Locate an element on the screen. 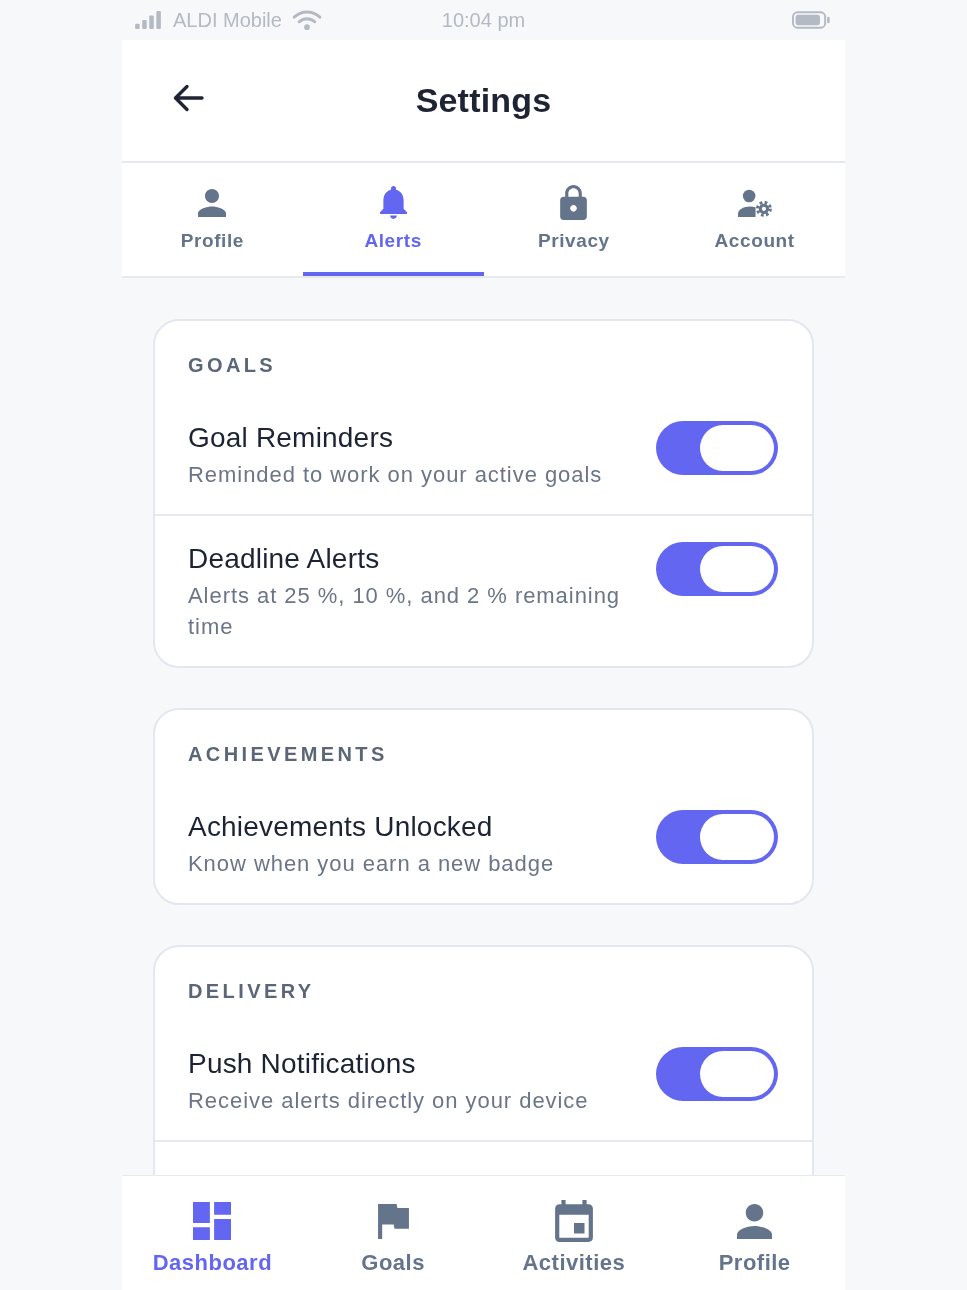  nav-item: Profile is located at coordinates (754, 1233).